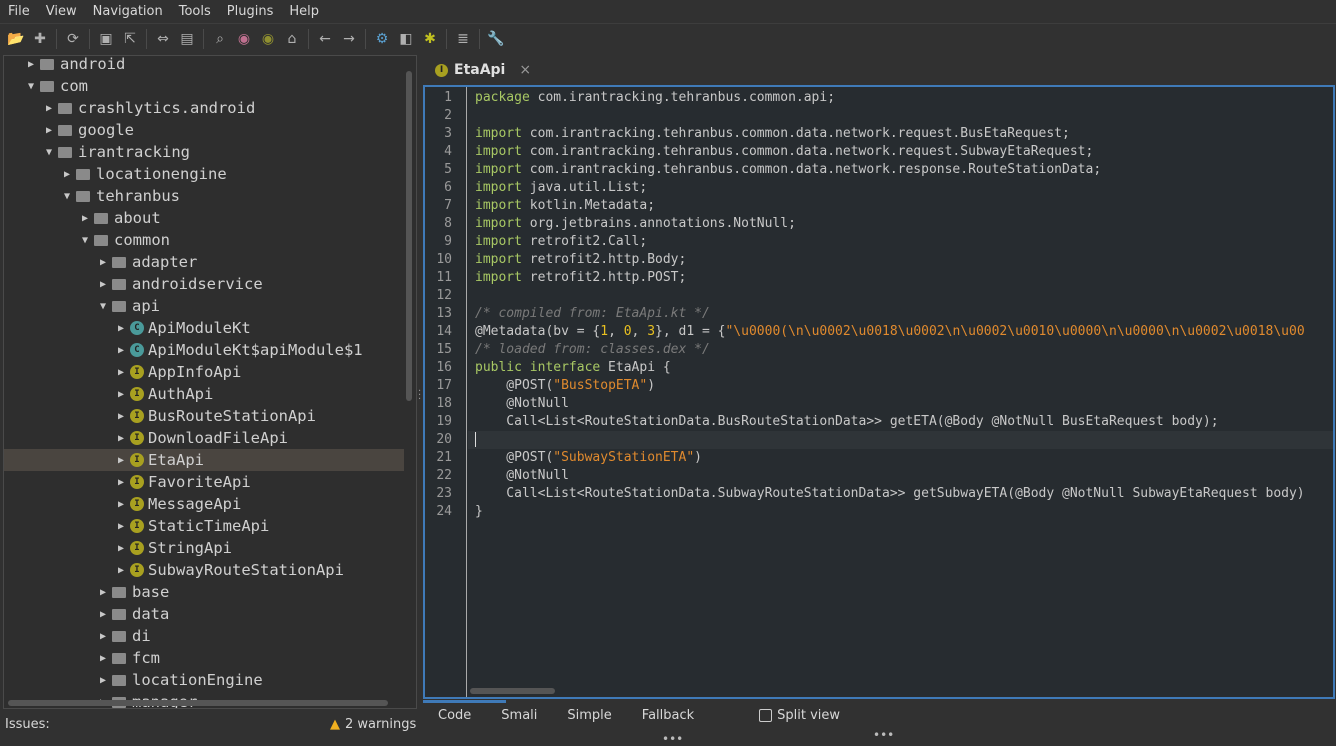 The width and height of the screenshot is (1336, 746). Describe the element at coordinates (163, 39) in the screenshot. I see `sync-tree-icon: ⇔` at that location.